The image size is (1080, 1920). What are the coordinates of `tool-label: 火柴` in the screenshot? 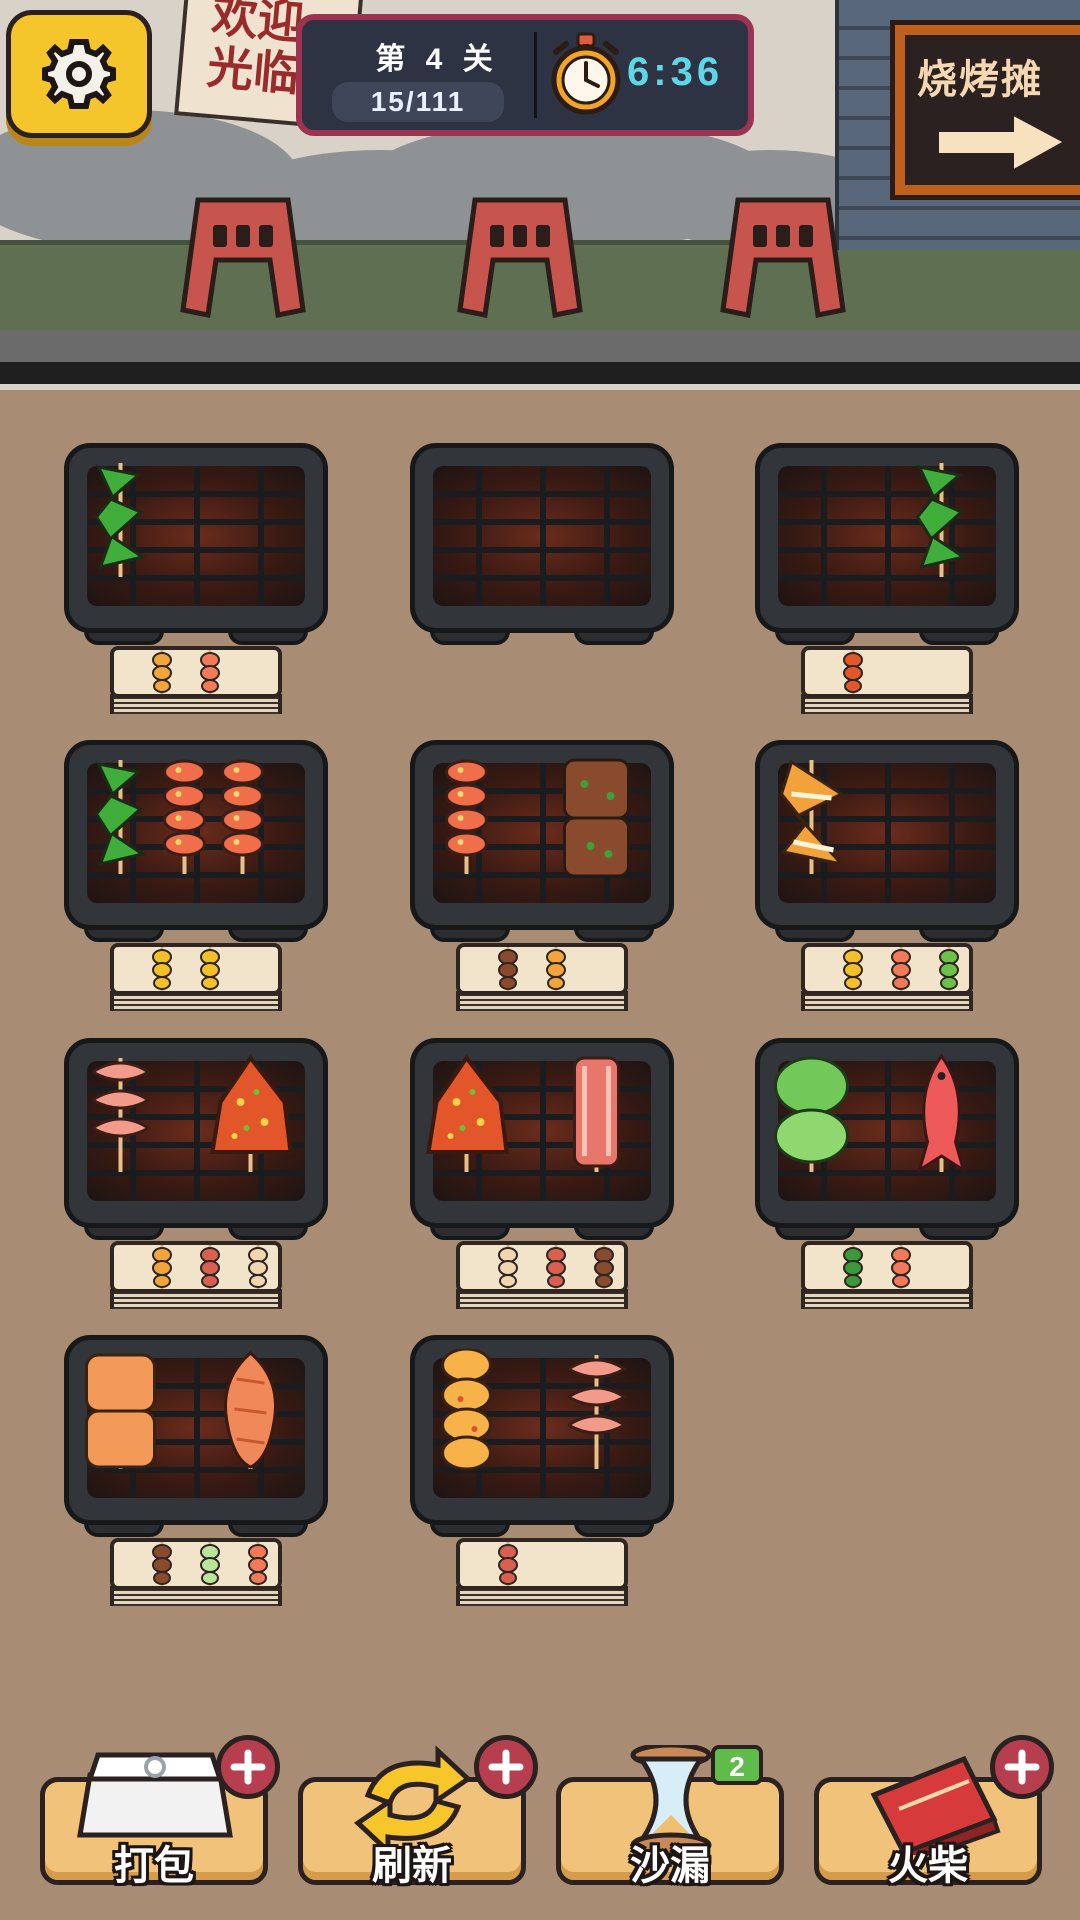 It's located at (928, 1866).